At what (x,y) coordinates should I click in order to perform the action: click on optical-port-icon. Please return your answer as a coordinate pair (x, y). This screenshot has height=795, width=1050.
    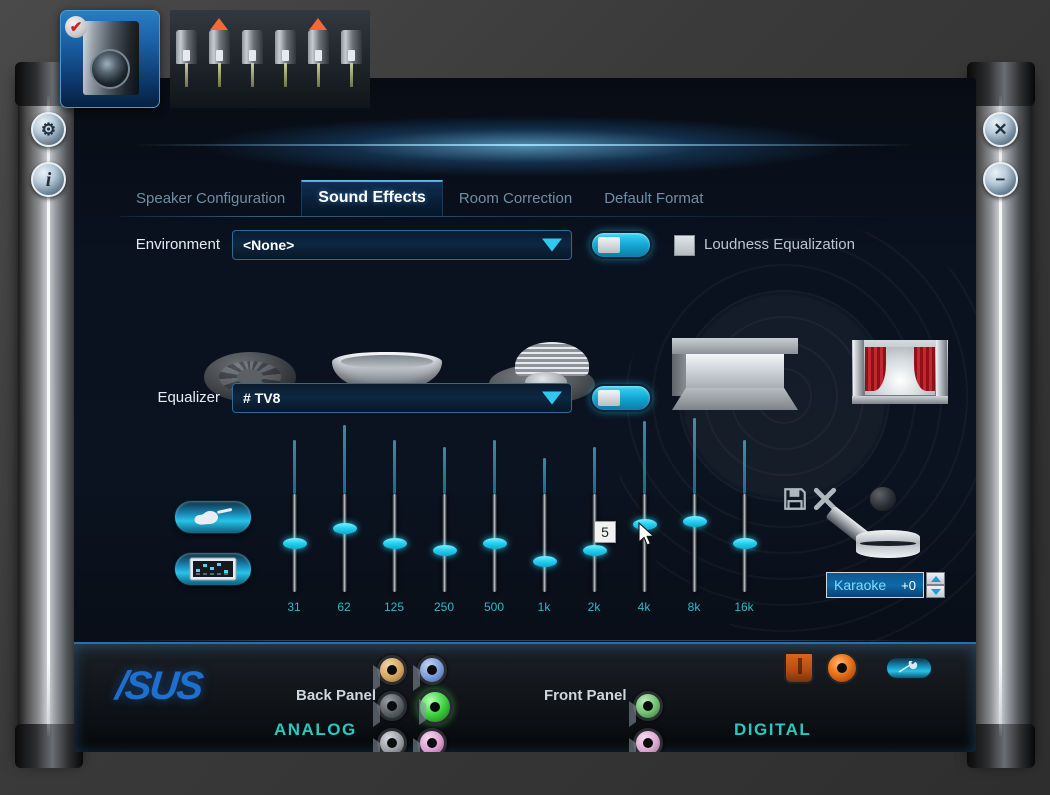
    Looking at the image, I should click on (799, 668).